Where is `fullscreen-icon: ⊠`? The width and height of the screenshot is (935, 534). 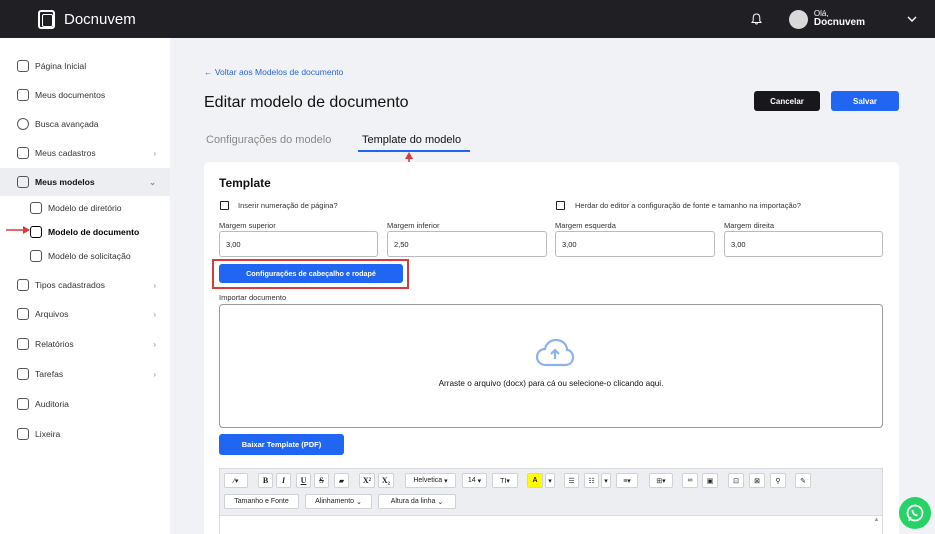
fullscreen-icon: ⊠ is located at coordinates (757, 480).